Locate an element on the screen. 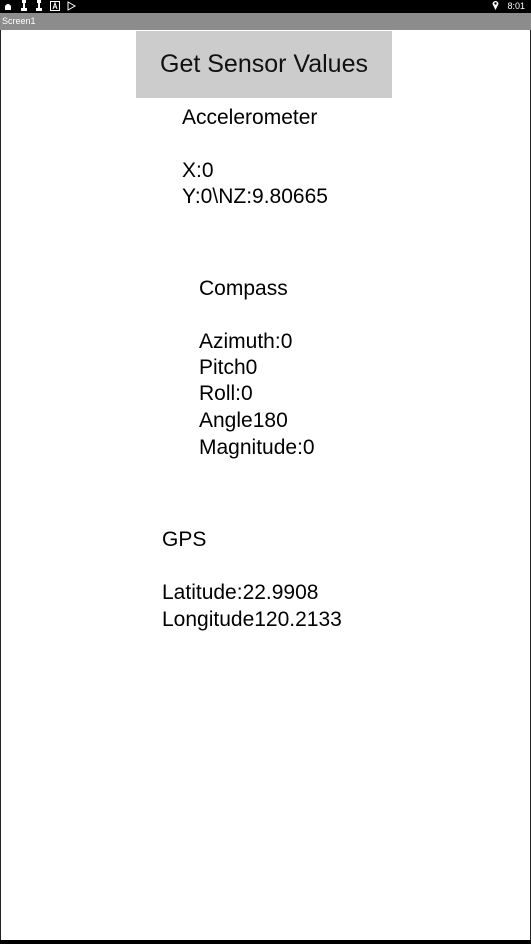 The height and width of the screenshot is (944, 531). gps-heading: GPS is located at coordinates (184, 539).